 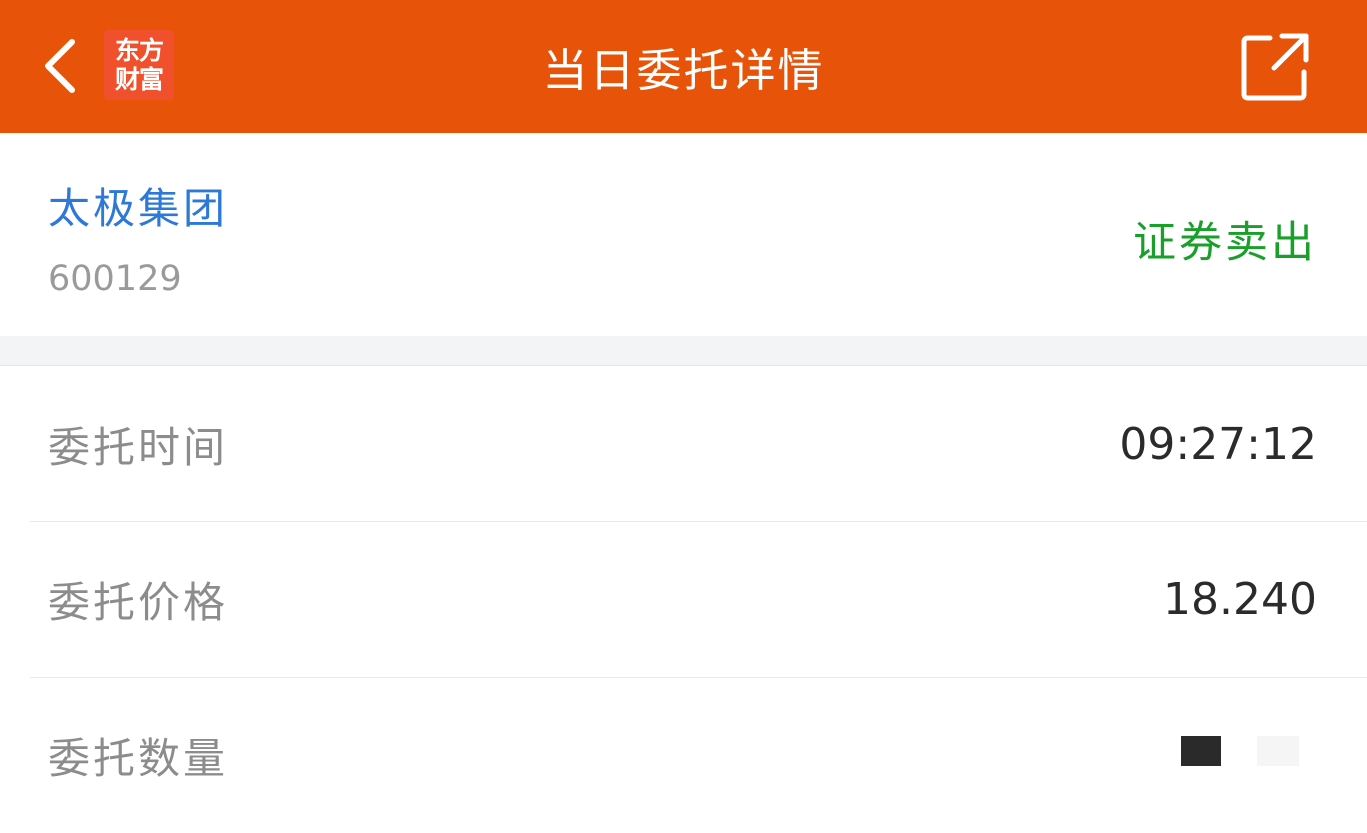 I want to click on page-title: 当日委托详情, so click(x=683, y=70).